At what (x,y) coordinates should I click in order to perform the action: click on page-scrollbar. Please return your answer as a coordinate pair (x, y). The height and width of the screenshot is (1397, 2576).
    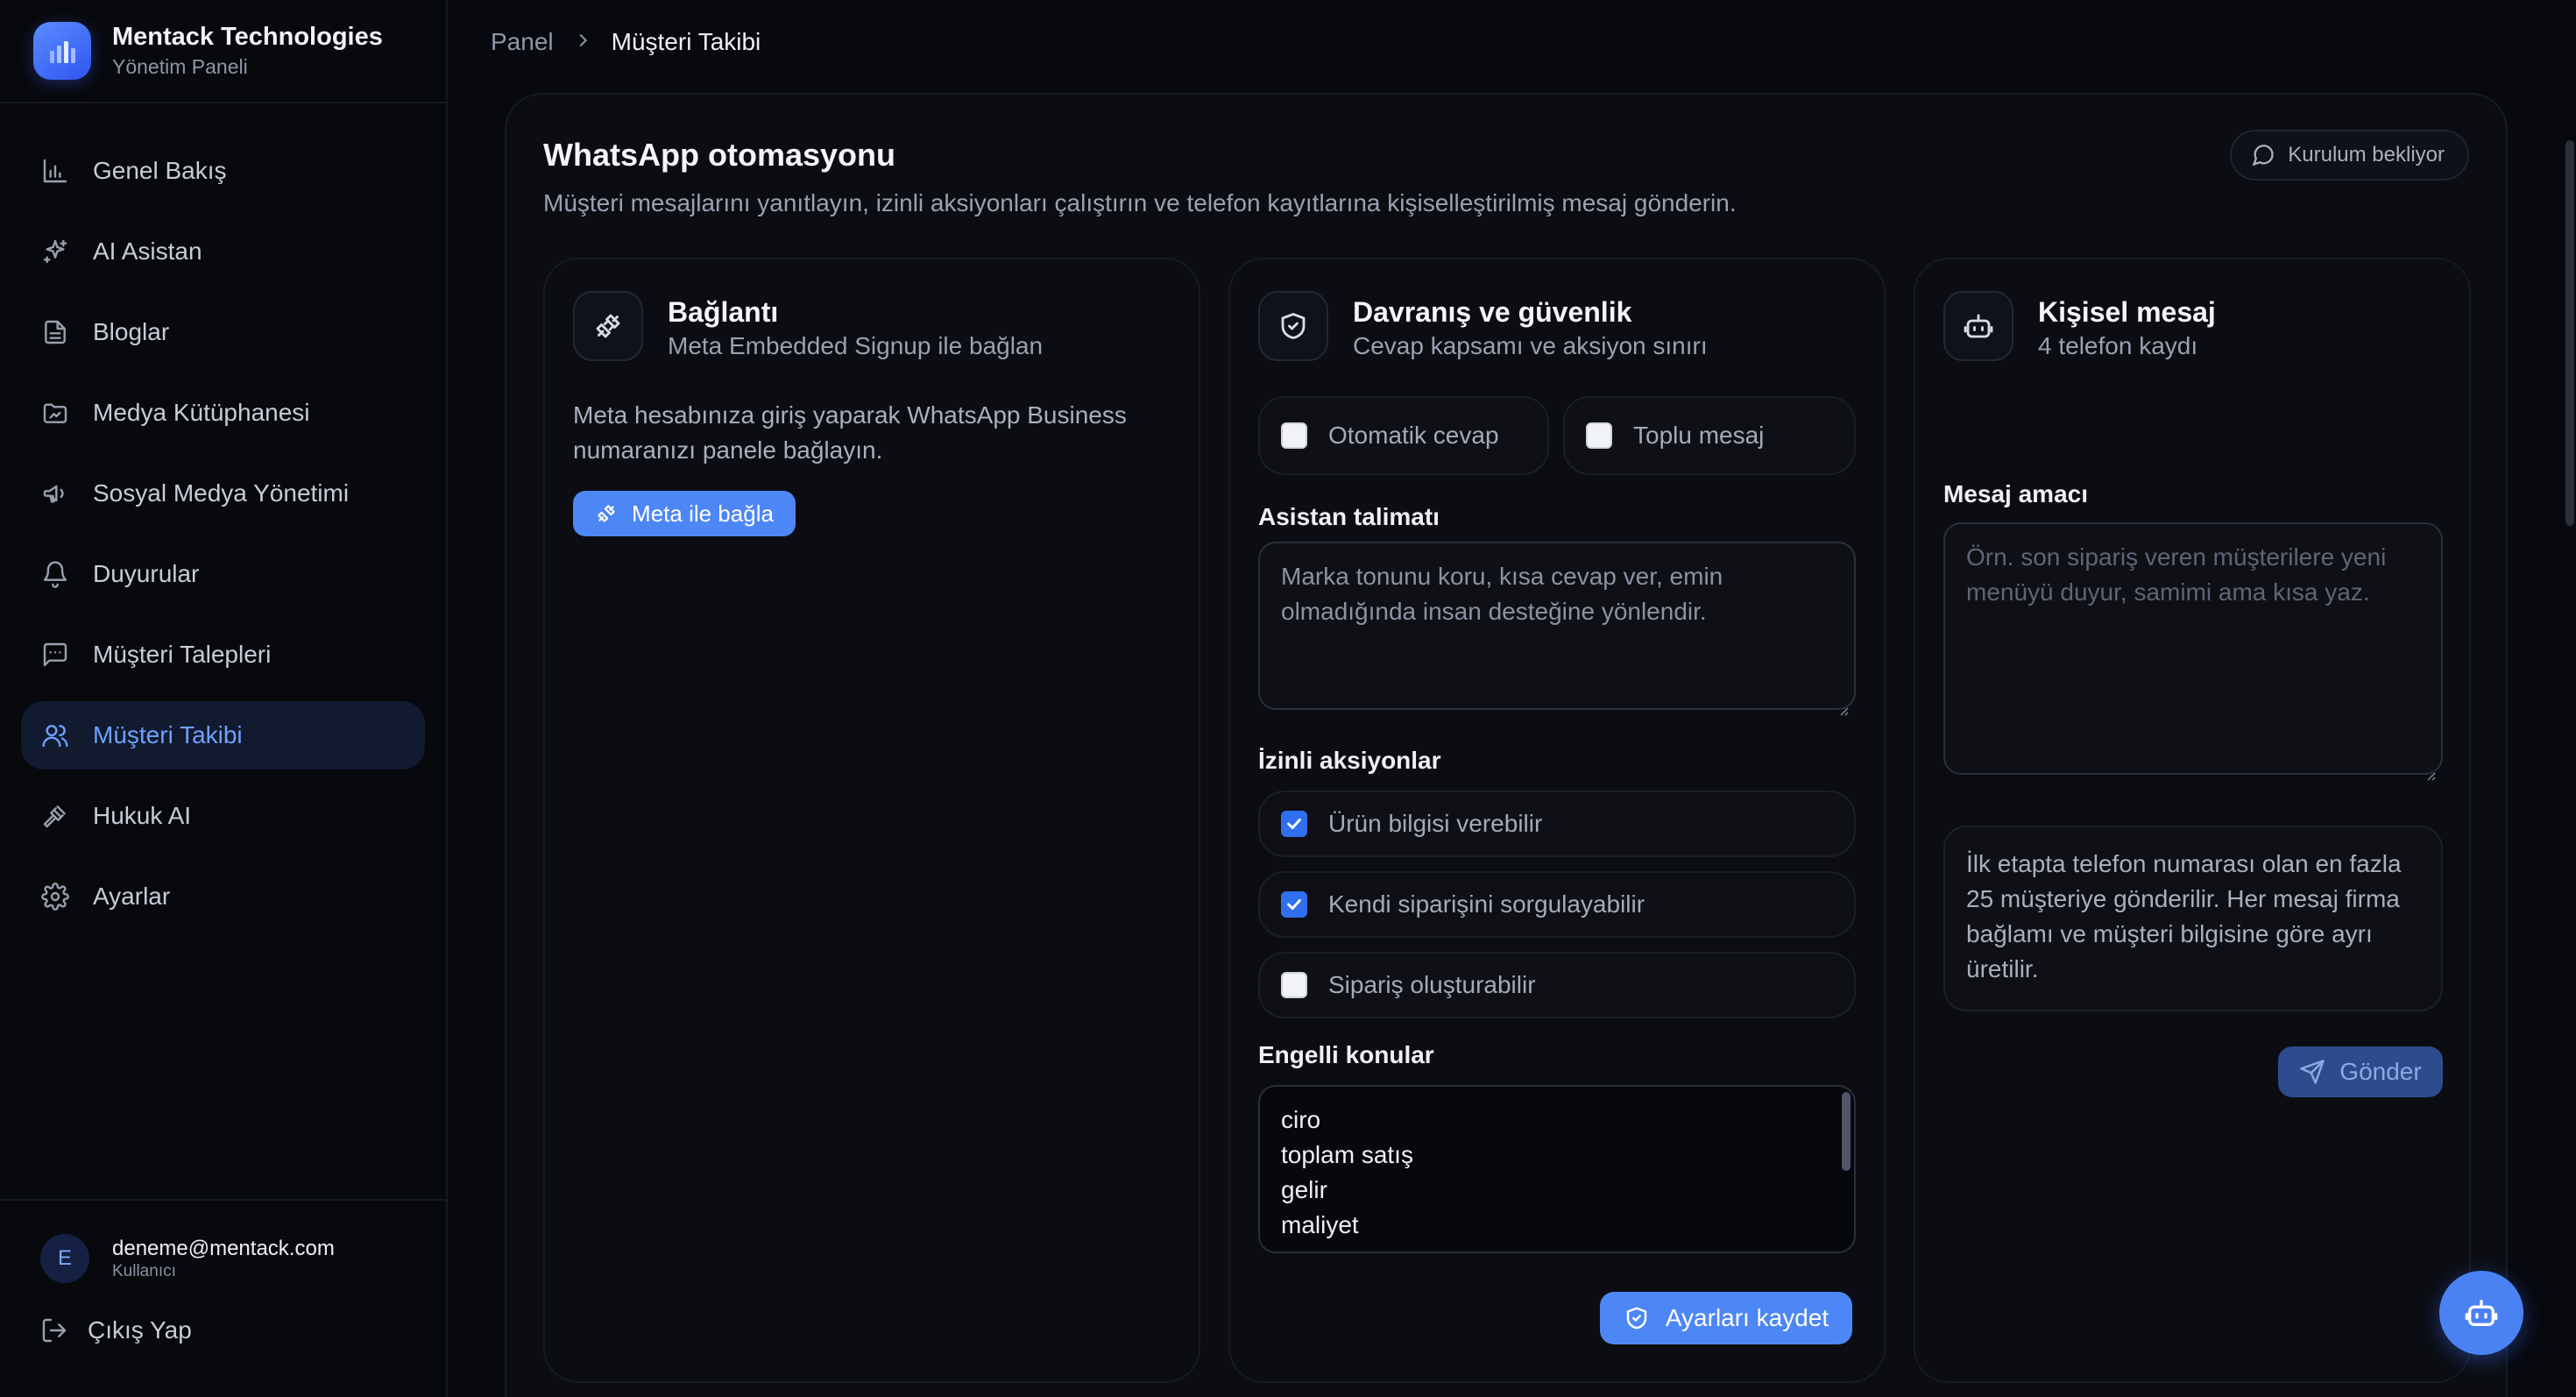
    Looking at the image, I should click on (2569, 333).